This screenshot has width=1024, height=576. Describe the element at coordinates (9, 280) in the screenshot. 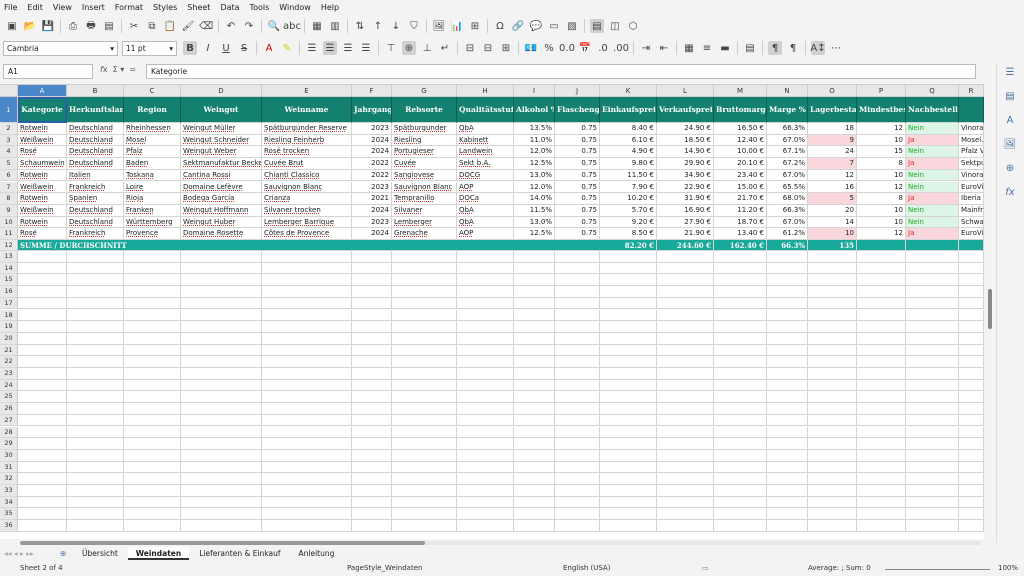

I see `row-header: 15` at that location.